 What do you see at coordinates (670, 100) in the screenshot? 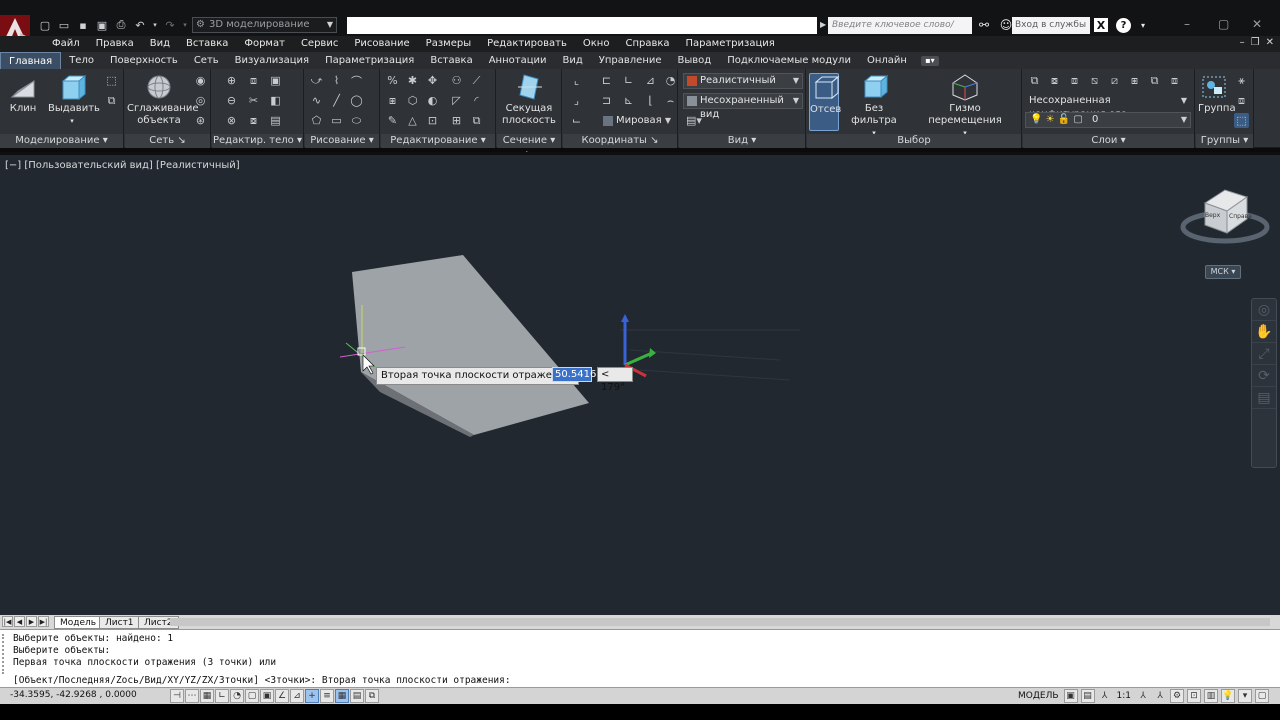
I see `ucs-3point-icon: ⌢` at bounding box center [670, 100].